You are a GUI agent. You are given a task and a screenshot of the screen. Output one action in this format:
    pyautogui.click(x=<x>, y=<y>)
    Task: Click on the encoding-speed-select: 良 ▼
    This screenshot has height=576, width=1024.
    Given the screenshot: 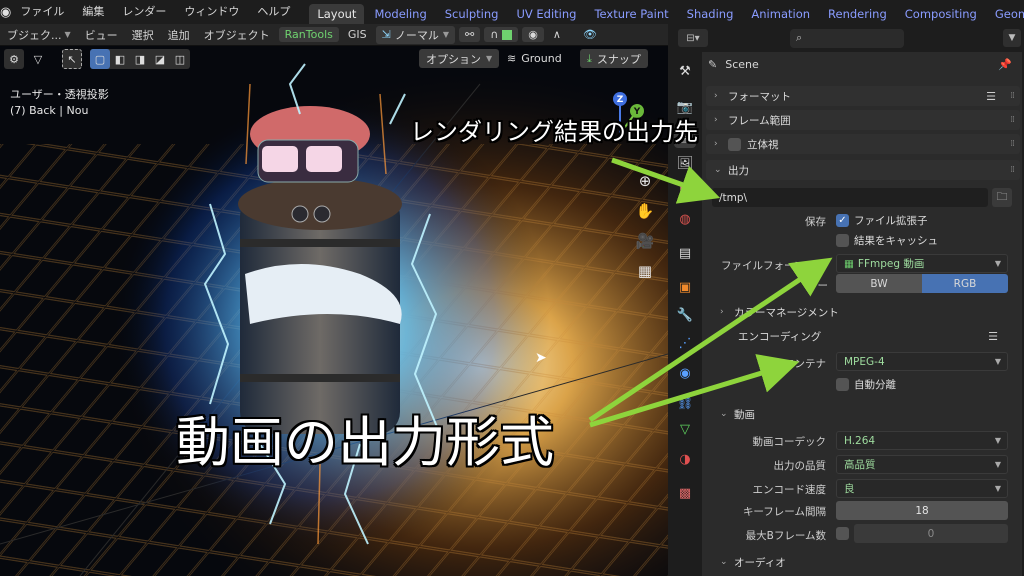 What is the action you would take?
    pyautogui.click(x=922, y=488)
    